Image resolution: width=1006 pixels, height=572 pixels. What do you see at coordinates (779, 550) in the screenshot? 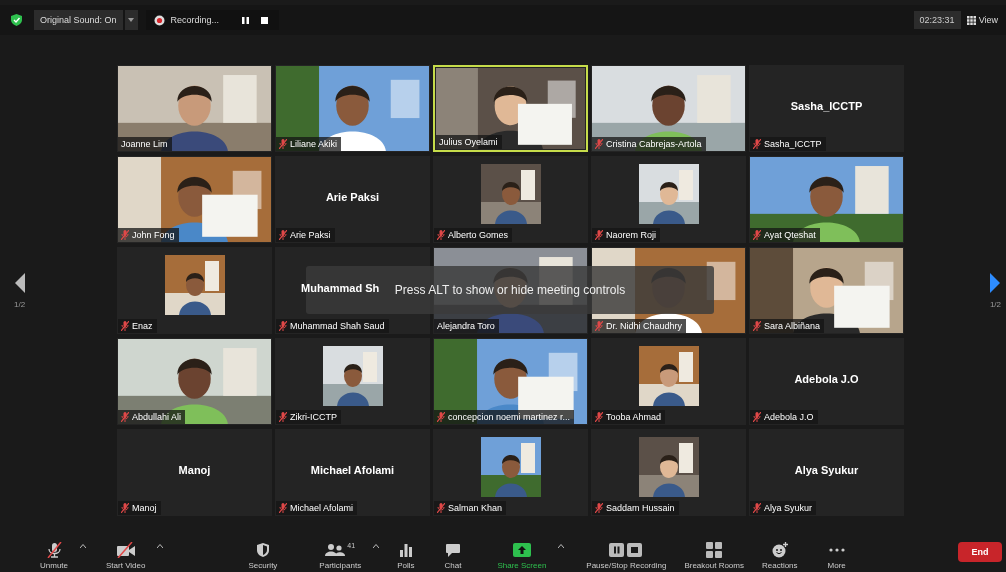
I see `smiley-icon` at bounding box center [779, 550].